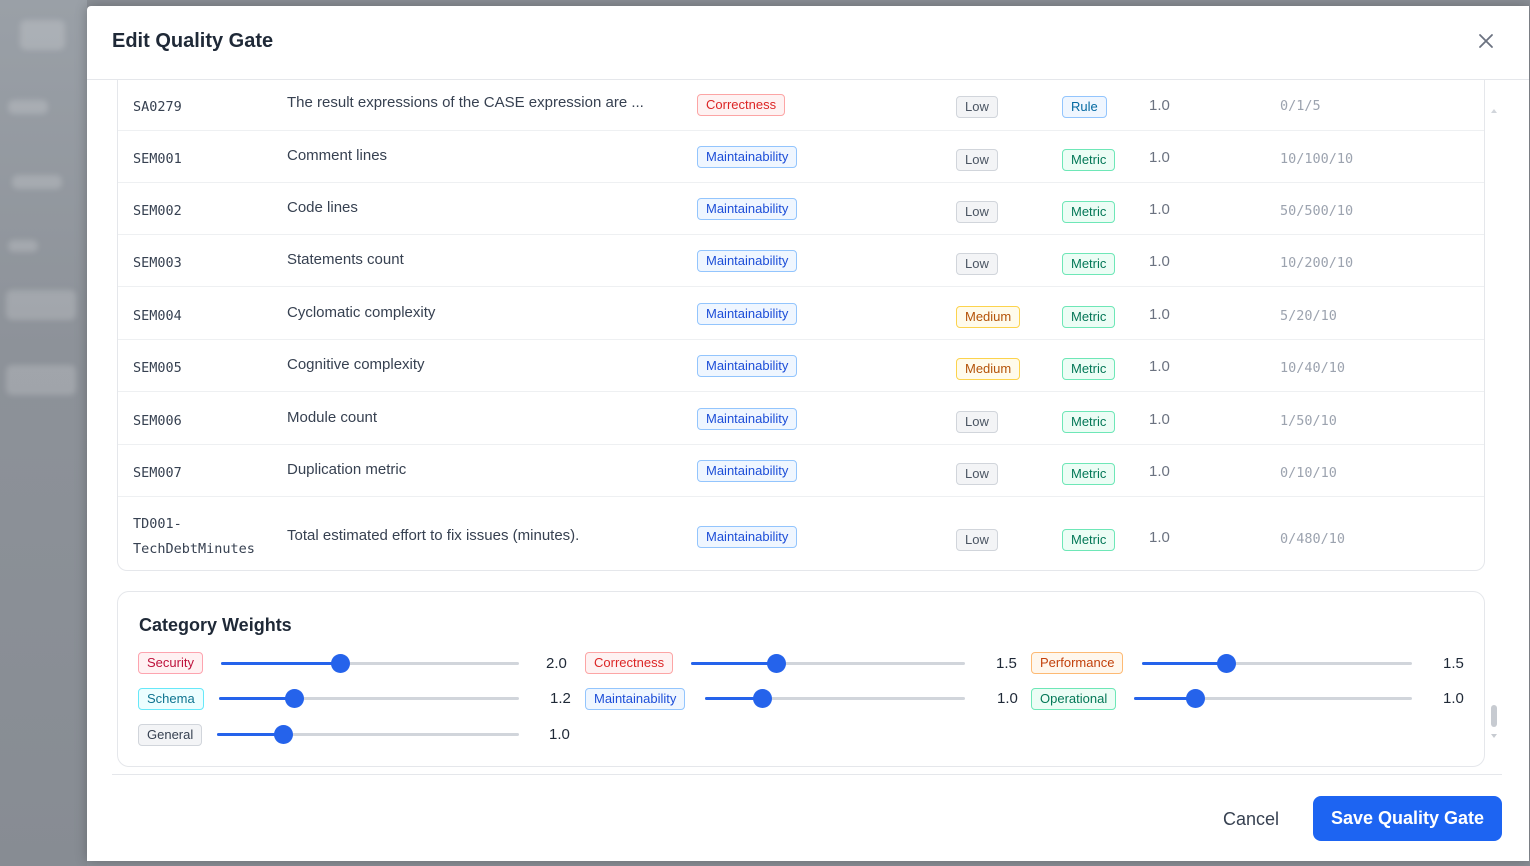 The image size is (1530, 866). What do you see at coordinates (1308, 316) in the screenshot?
I see `rule-thresholds: 5/20/10` at bounding box center [1308, 316].